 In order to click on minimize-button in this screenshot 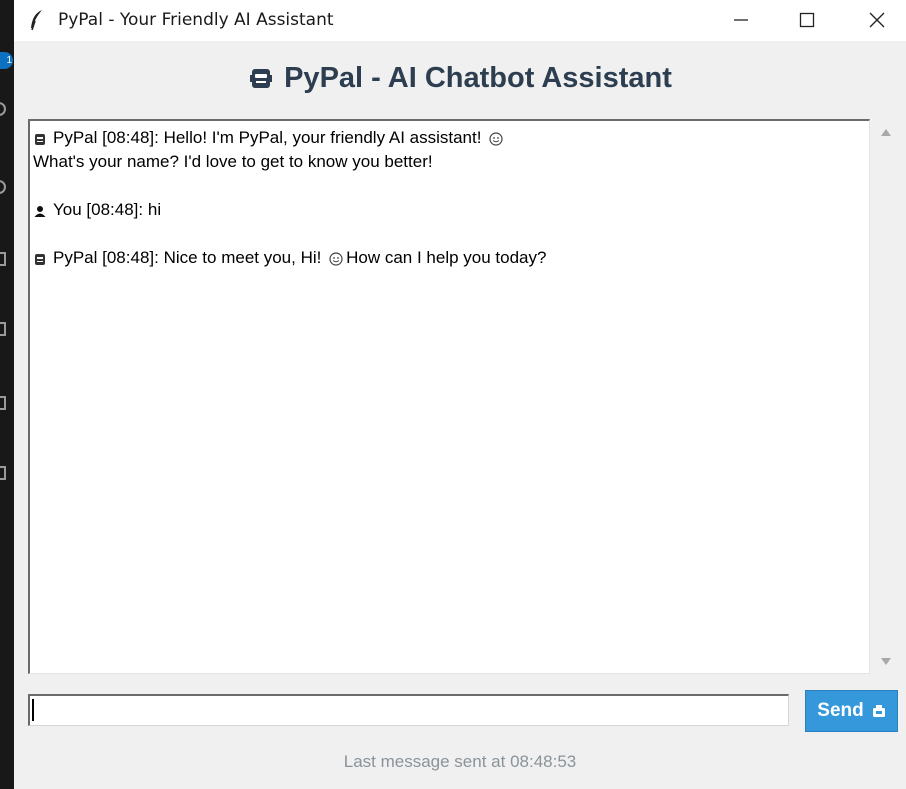, I will do `click(741, 20)`.